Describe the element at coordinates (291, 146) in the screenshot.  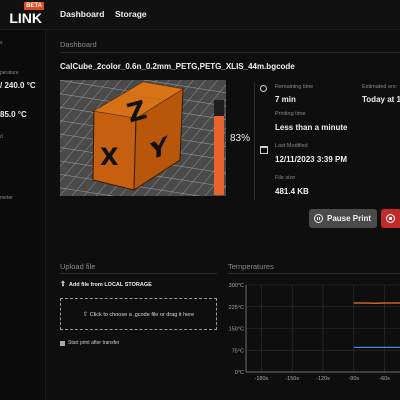
I see `last-modified-label: Last Modified` at that location.